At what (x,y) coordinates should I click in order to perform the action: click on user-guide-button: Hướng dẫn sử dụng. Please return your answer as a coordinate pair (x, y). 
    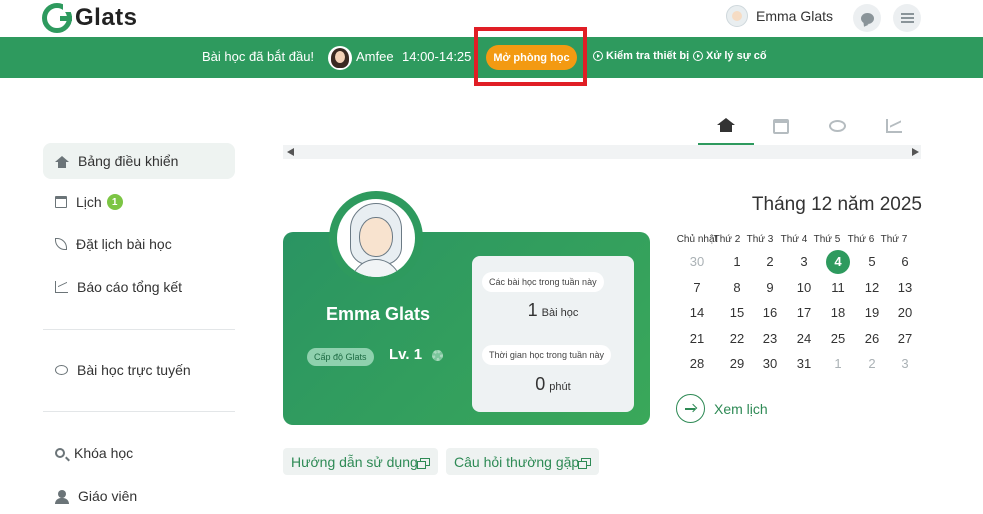
    Looking at the image, I should click on (360, 461).